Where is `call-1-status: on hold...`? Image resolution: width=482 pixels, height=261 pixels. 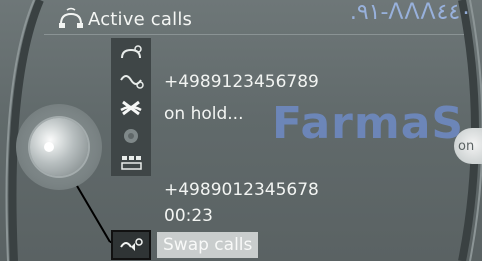 call-1-status: on hold... is located at coordinates (204, 114).